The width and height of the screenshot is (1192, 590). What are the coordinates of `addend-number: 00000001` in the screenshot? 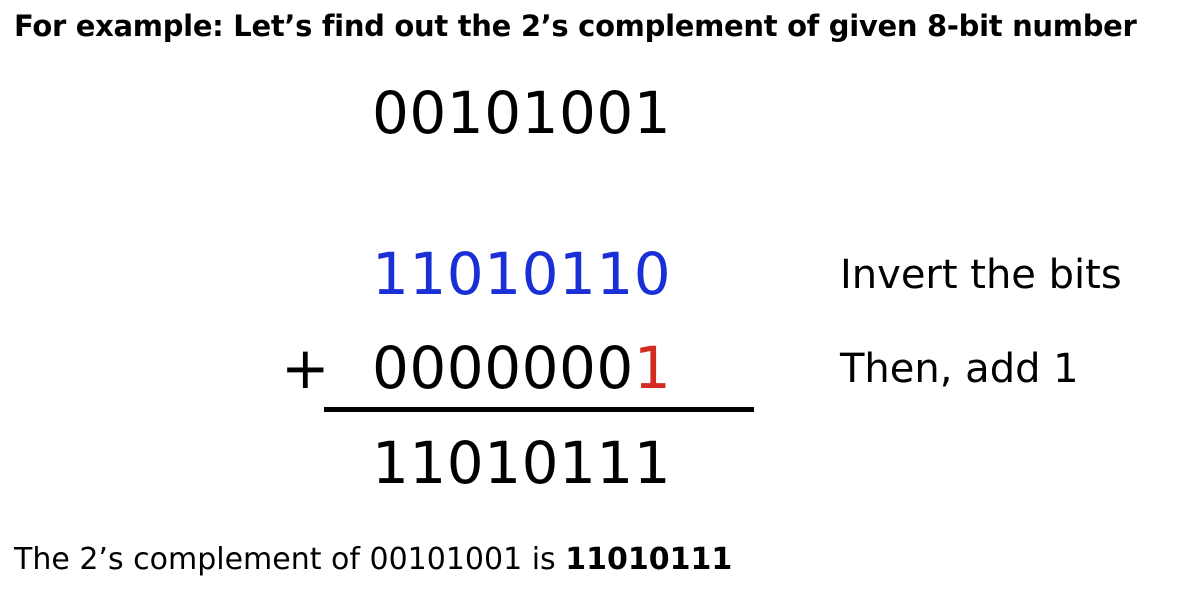 It's located at (521, 368).